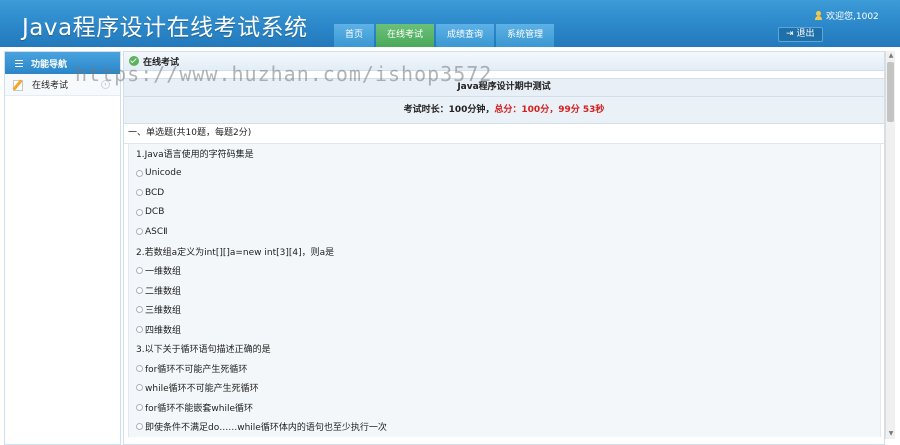 The width and height of the screenshot is (900, 445). What do you see at coordinates (508, 369) in the screenshot?
I see `answer-option: for循环不可能产生死循环` at bounding box center [508, 369].